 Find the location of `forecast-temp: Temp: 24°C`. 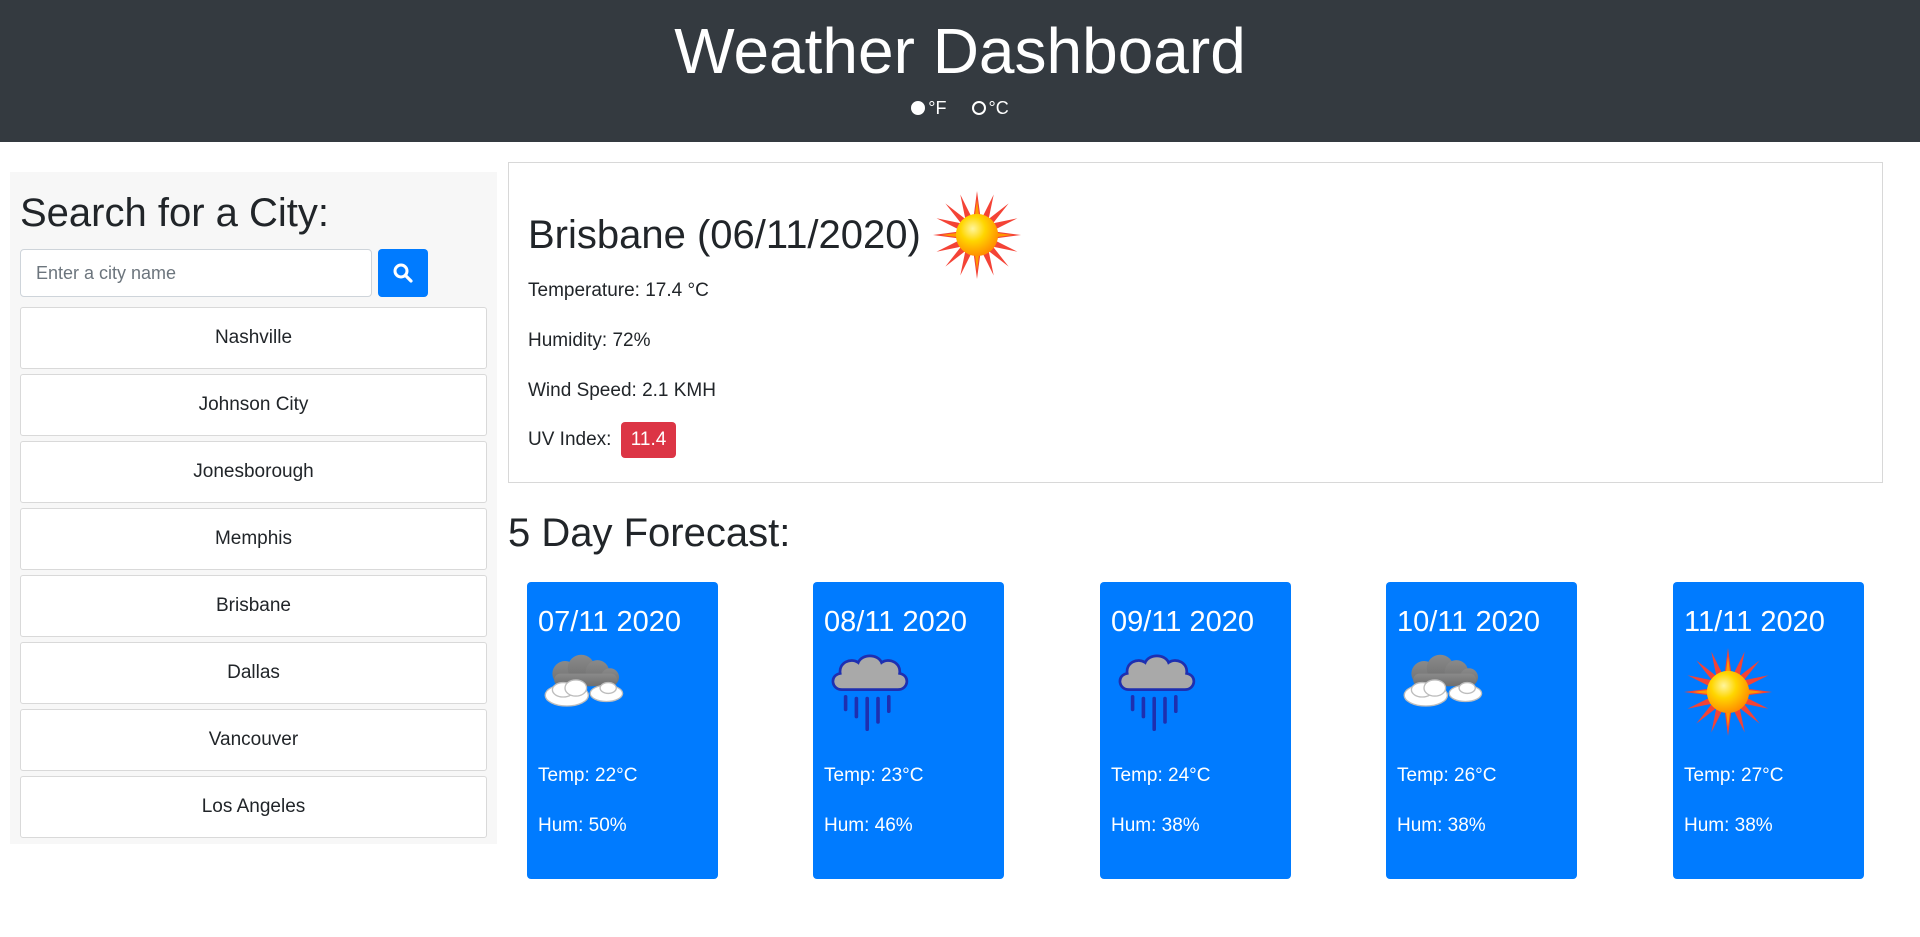

forecast-temp: Temp: 24°C is located at coordinates (1161, 775).